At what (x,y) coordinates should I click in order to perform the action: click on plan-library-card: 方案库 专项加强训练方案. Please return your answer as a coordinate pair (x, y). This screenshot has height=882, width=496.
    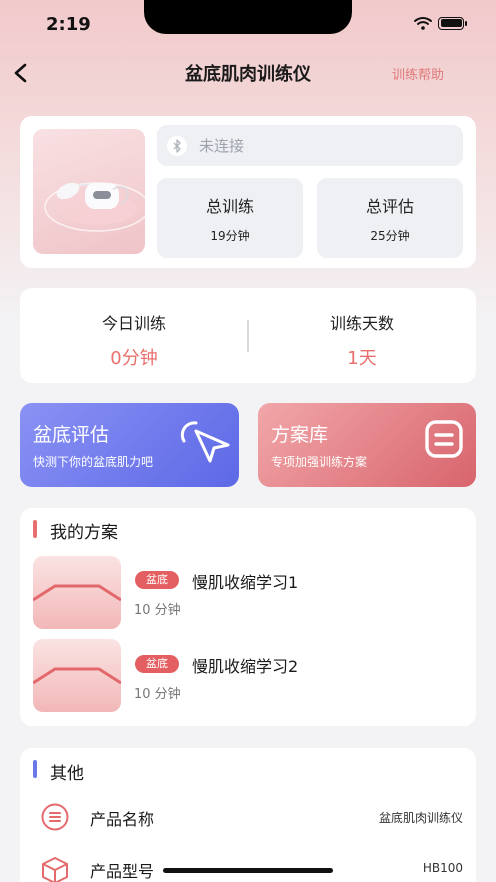
    Looking at the image, I should click on (367, 445).